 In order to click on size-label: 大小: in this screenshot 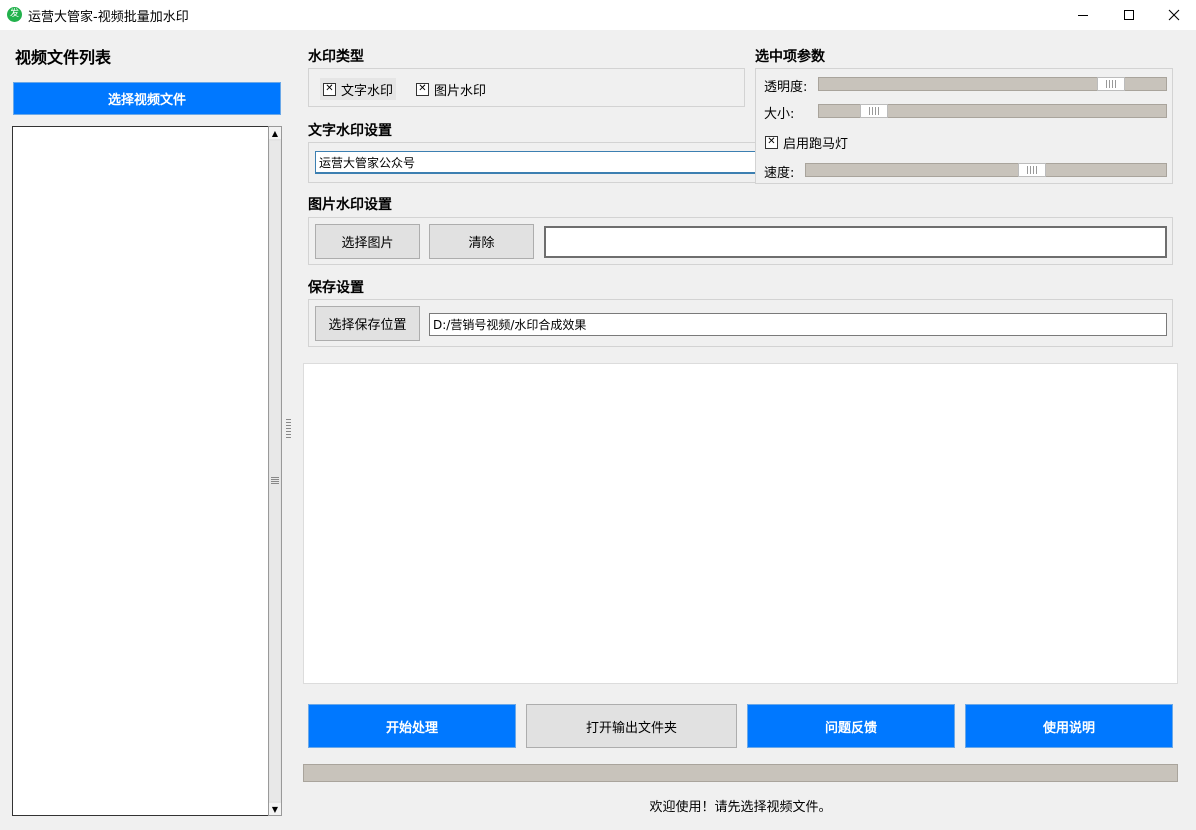, I will do `click(779, 114)`.